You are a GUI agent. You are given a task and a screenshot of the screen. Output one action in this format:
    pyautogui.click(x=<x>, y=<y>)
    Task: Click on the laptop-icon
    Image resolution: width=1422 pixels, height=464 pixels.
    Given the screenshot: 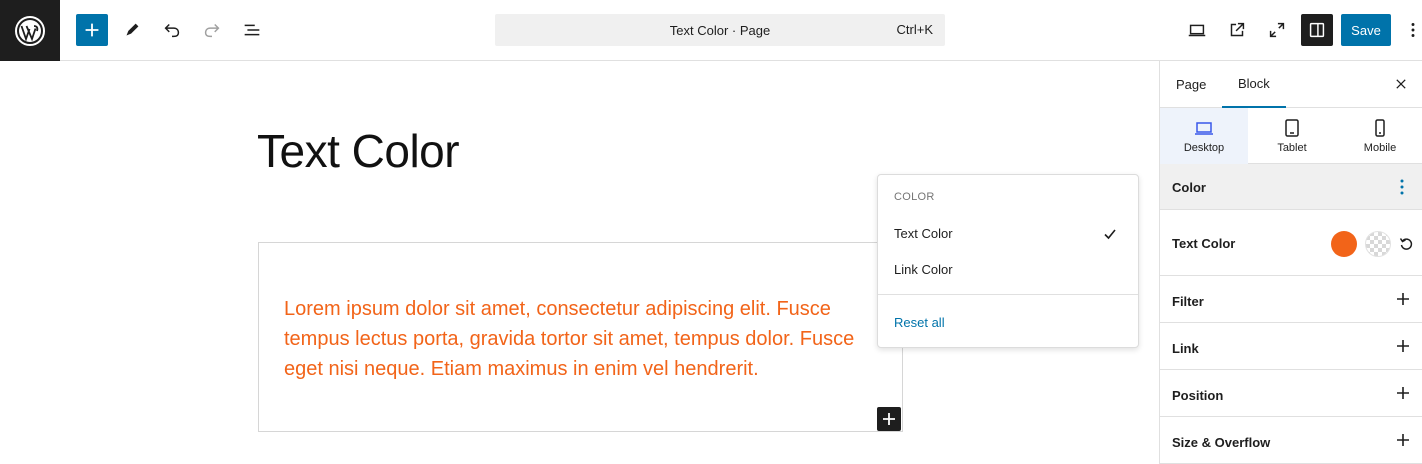 What is the action you would take?
    pyautogui.click(x=1197, y=30)
    